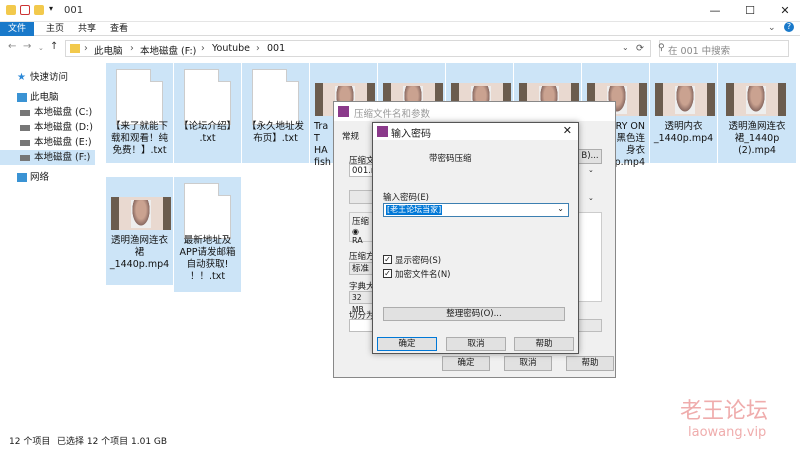 This screenshot has height=450, width=800. What do you see at coordinates (47, 112) in the screenshot?
I see `sidebar-item-drive-c: 本地磁盘 (C:)` at bounding box center [47, 112].